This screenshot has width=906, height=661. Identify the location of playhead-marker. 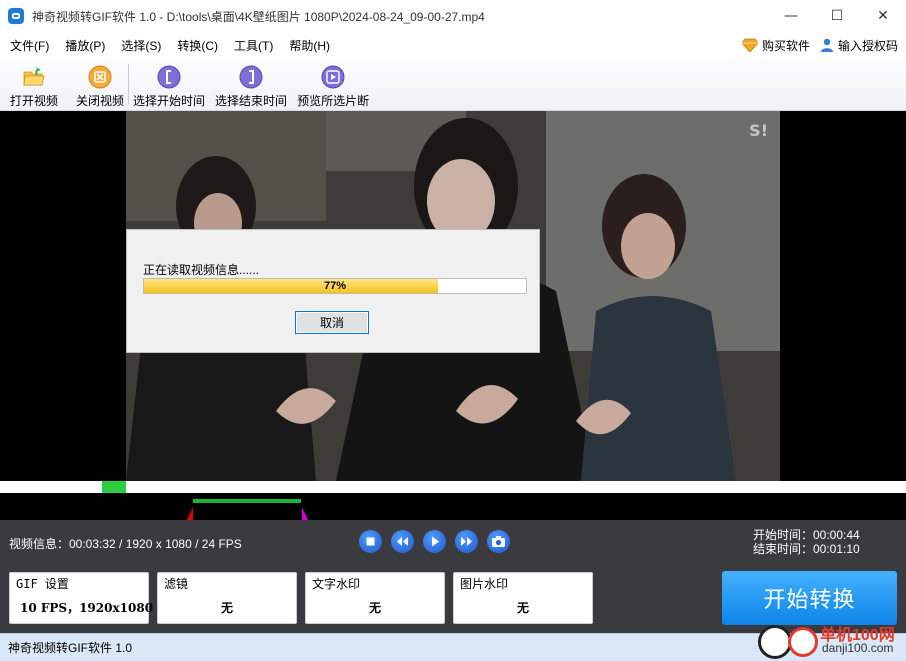
(114, 487).